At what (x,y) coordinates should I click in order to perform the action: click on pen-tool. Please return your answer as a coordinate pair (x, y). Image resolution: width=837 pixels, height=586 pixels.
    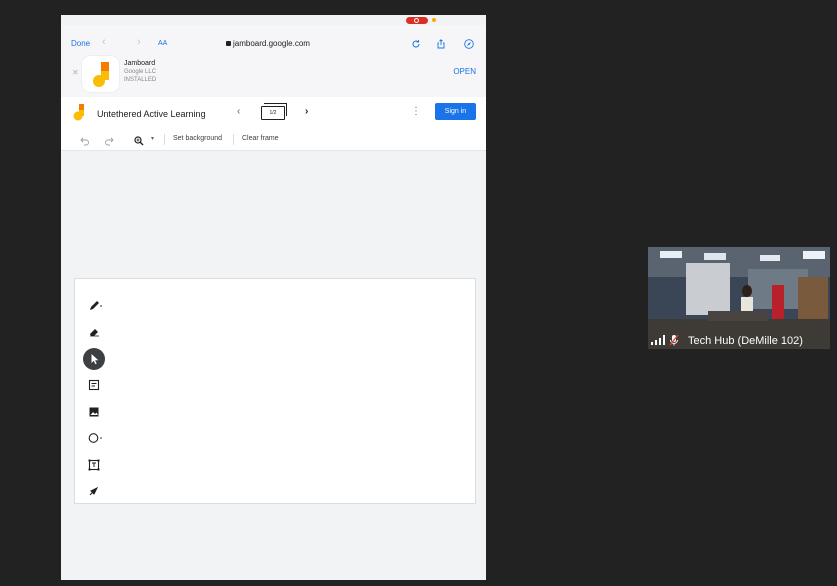
    Looking at the image, I should click on (94, 306).